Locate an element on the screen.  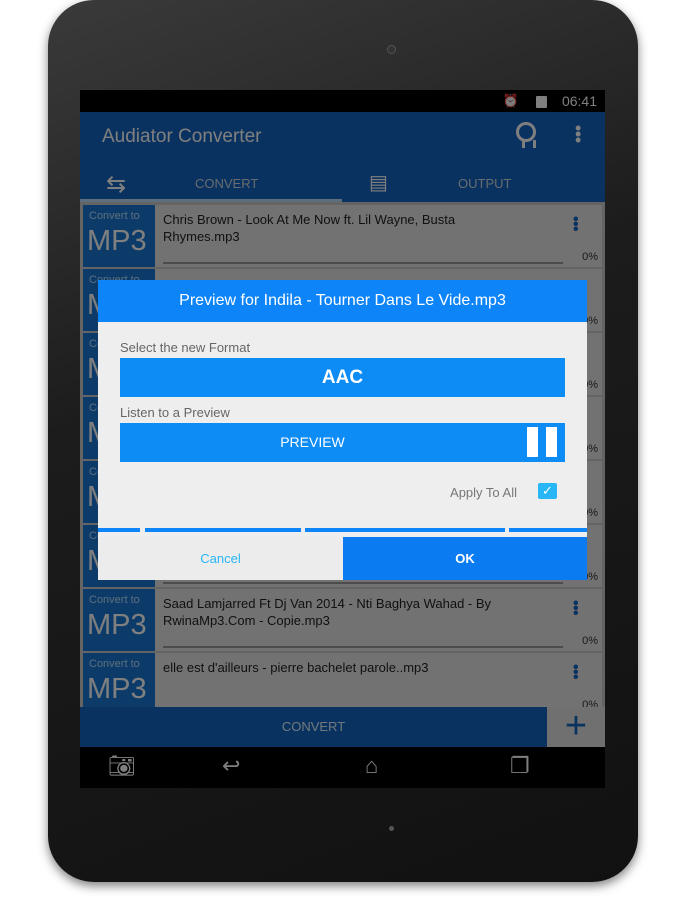
cancel-button: Cancel is located at coordinates (220, 558).